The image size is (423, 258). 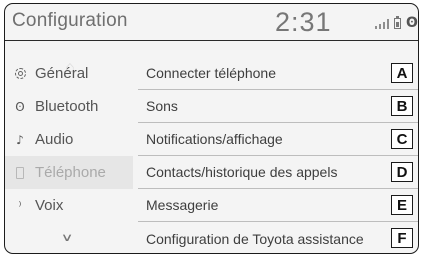 I want to click on list-item-contacts: Contacts/historique des appels D, so click(x=278, y=172).